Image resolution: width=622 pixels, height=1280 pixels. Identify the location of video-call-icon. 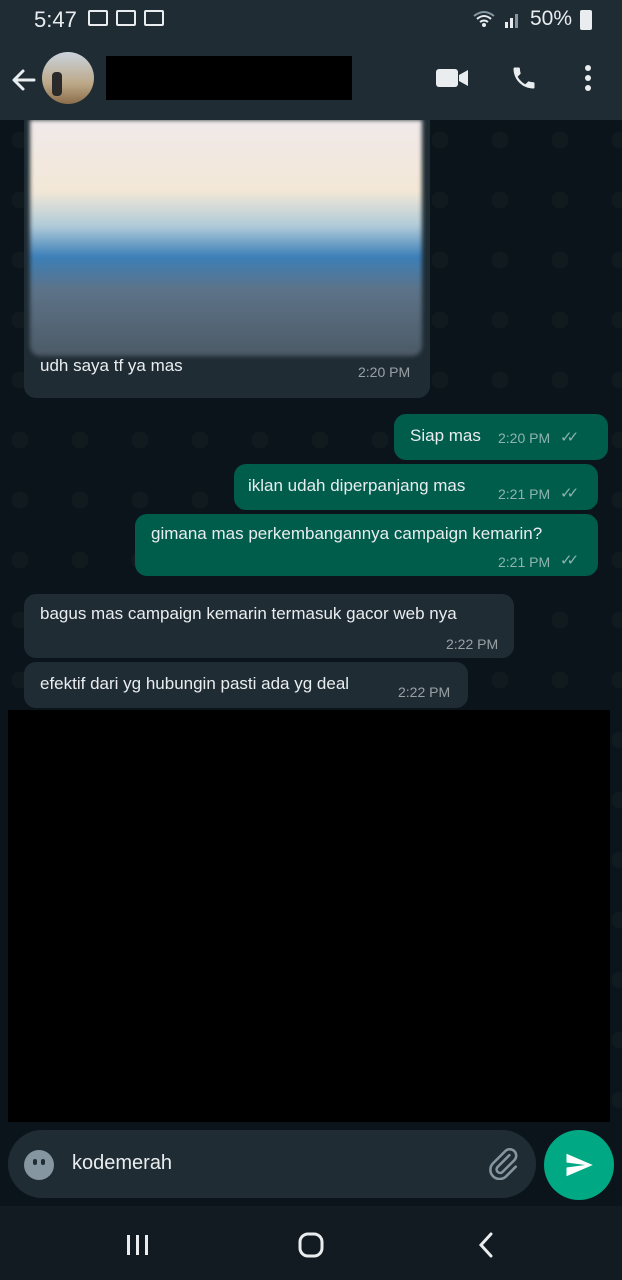
(452, 78).